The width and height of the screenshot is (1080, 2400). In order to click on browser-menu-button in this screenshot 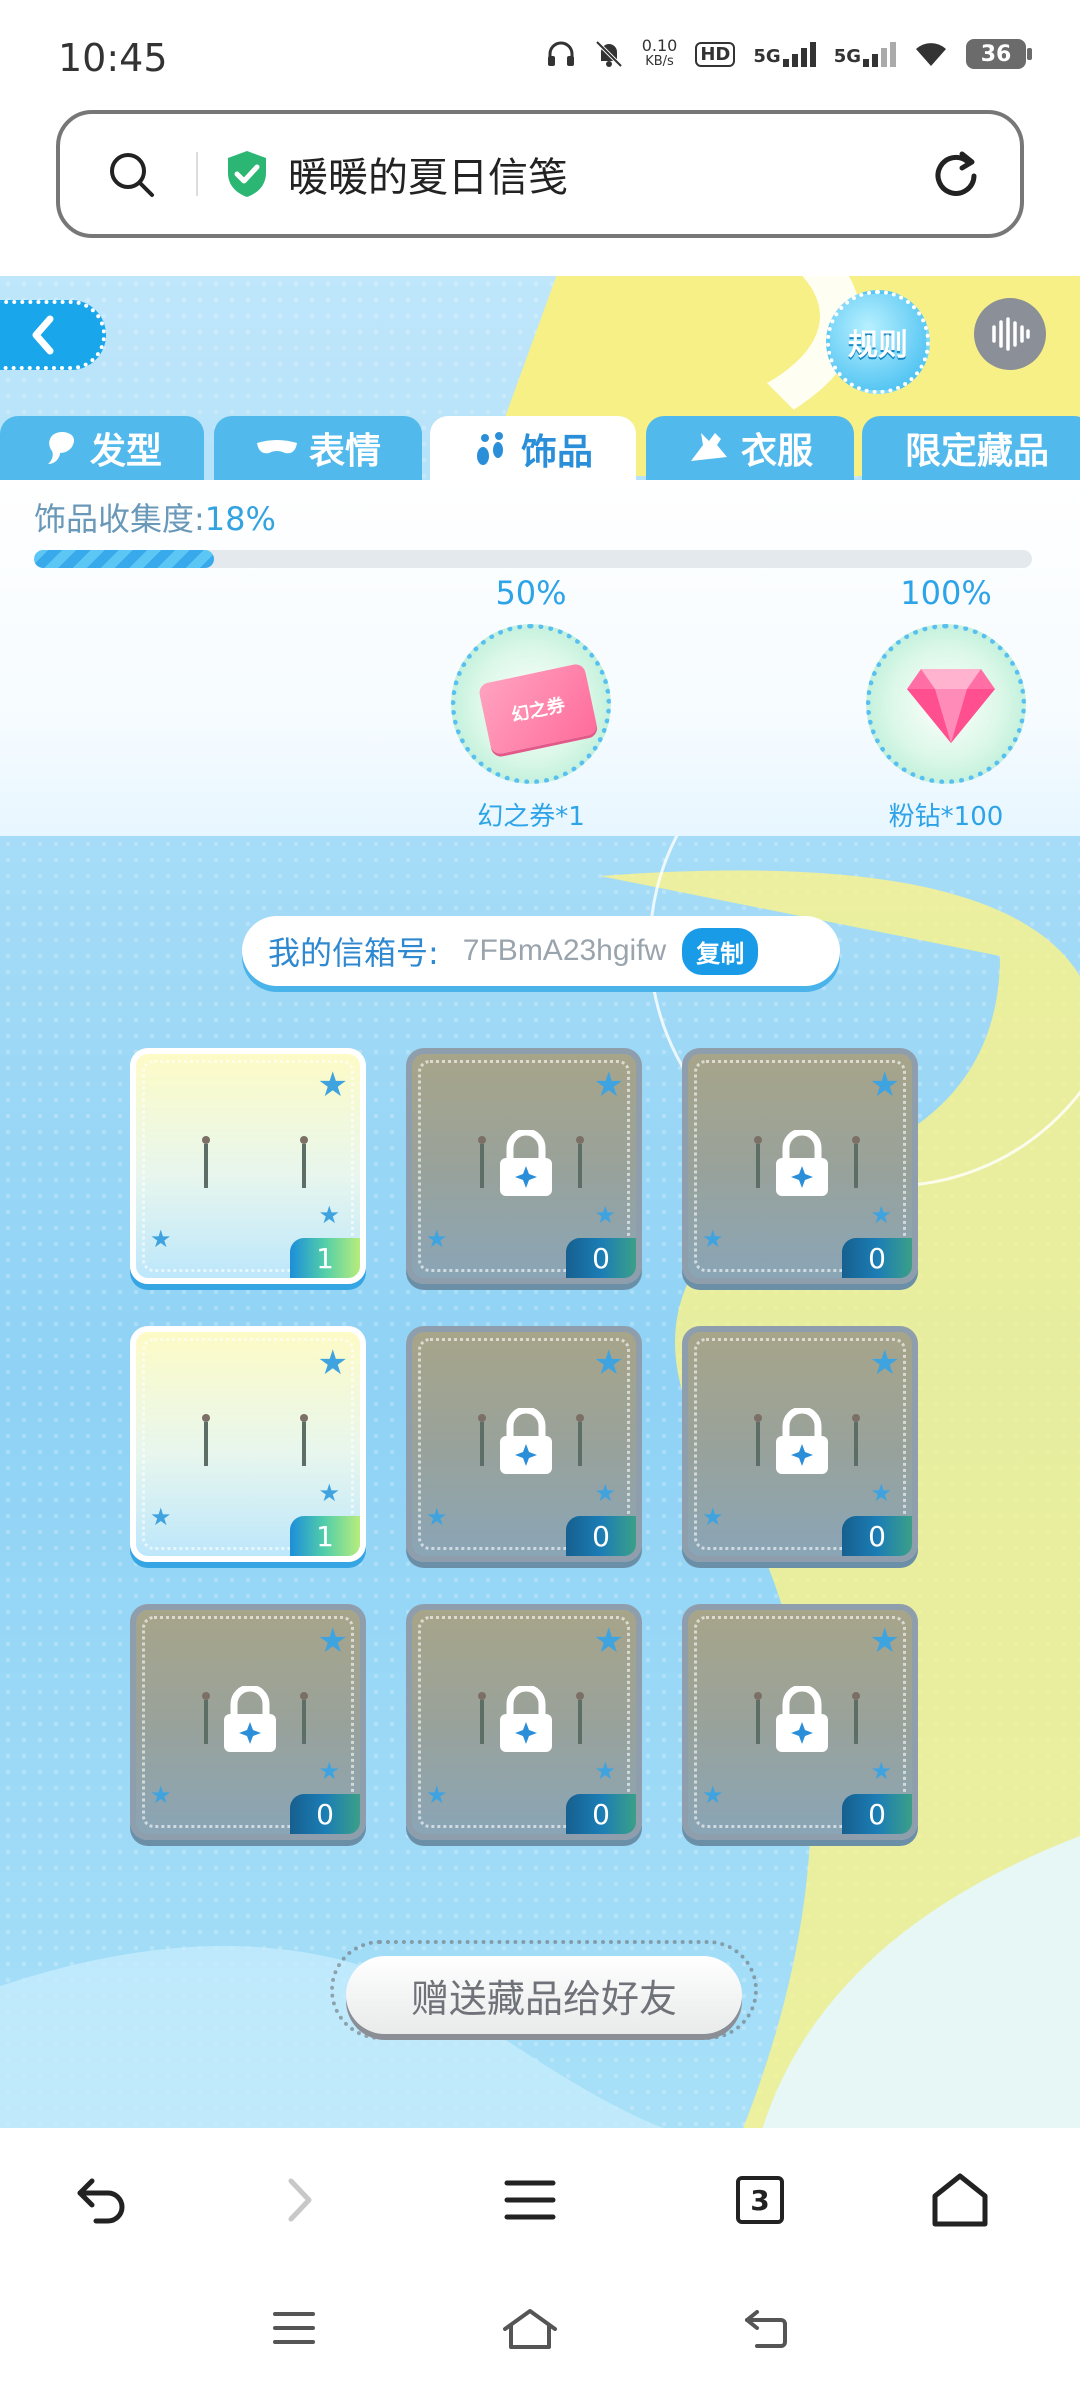, I will do `click(530, 2200)`.